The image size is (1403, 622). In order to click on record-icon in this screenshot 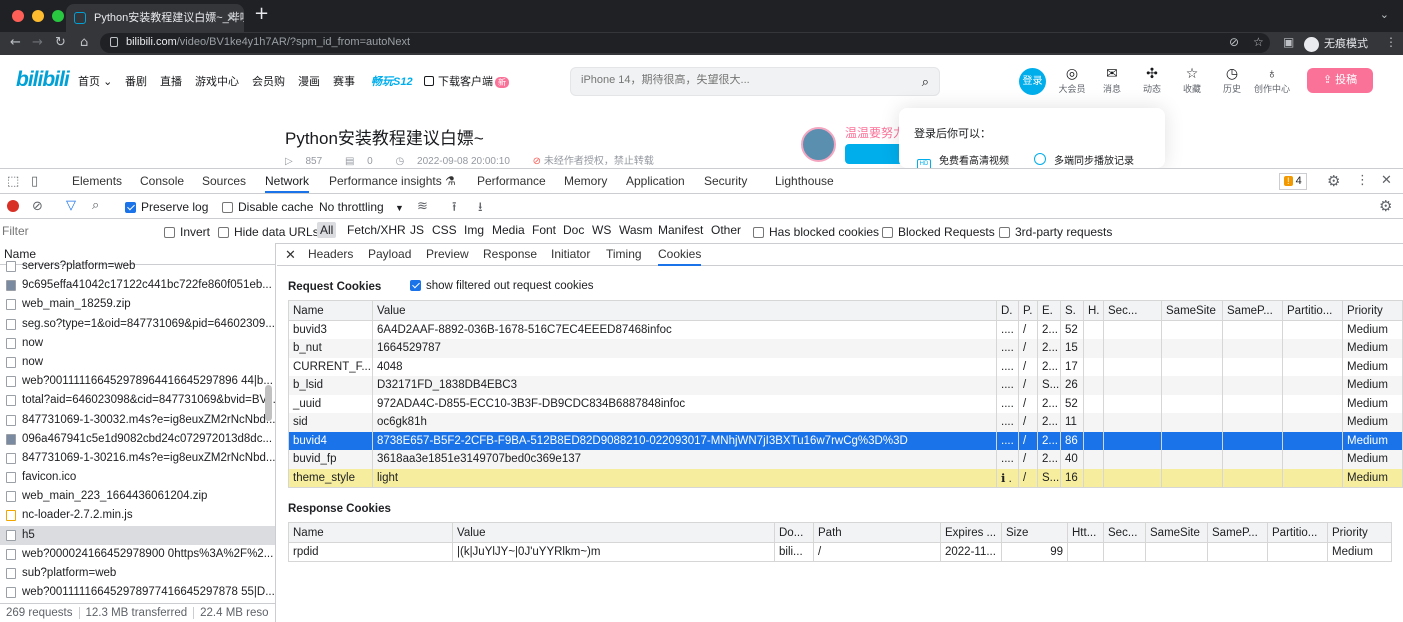, I will do `click(13, 206)`.